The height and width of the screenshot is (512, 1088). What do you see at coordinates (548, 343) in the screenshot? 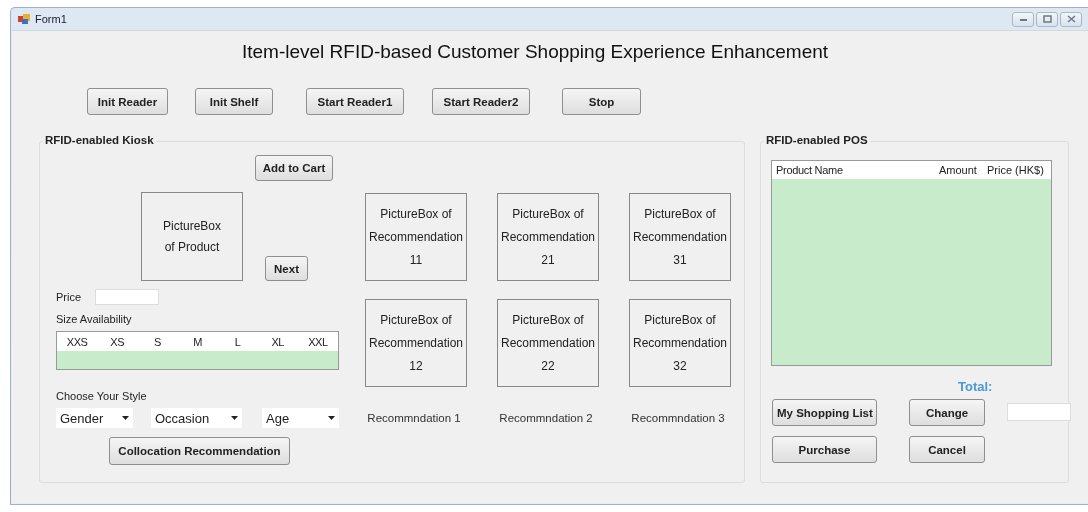
I see `recommendation-picture-box: PictureBox of Recommendation 22` at bounding box center [548, 343].